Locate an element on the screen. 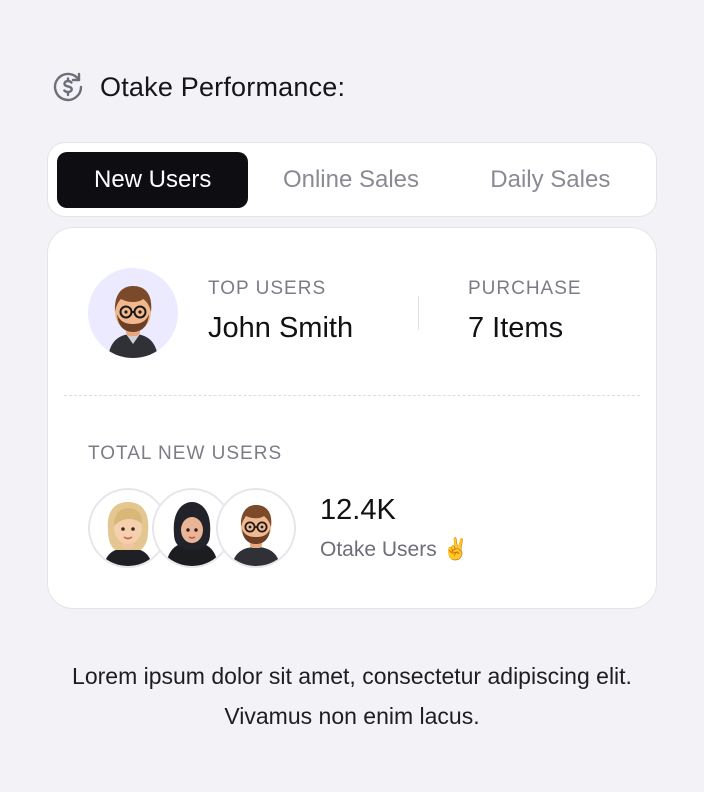 This screenshot has height=792, width=704. top-user-label: TOP USERS is located at coordinates (267, 288).